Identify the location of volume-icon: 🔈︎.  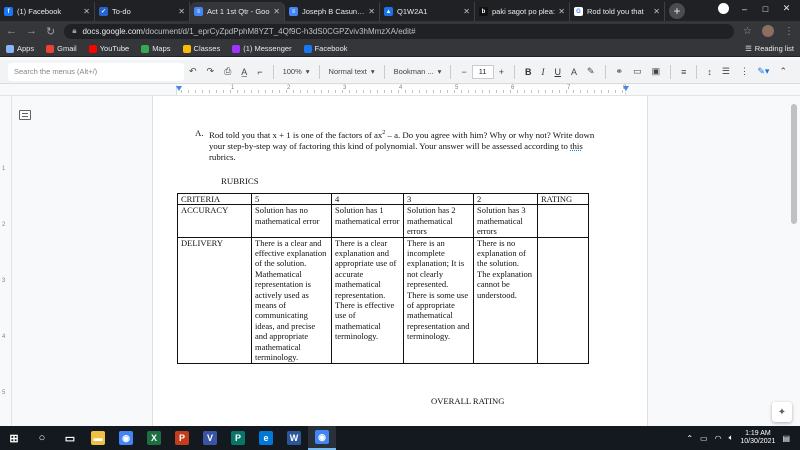
(731, 438).